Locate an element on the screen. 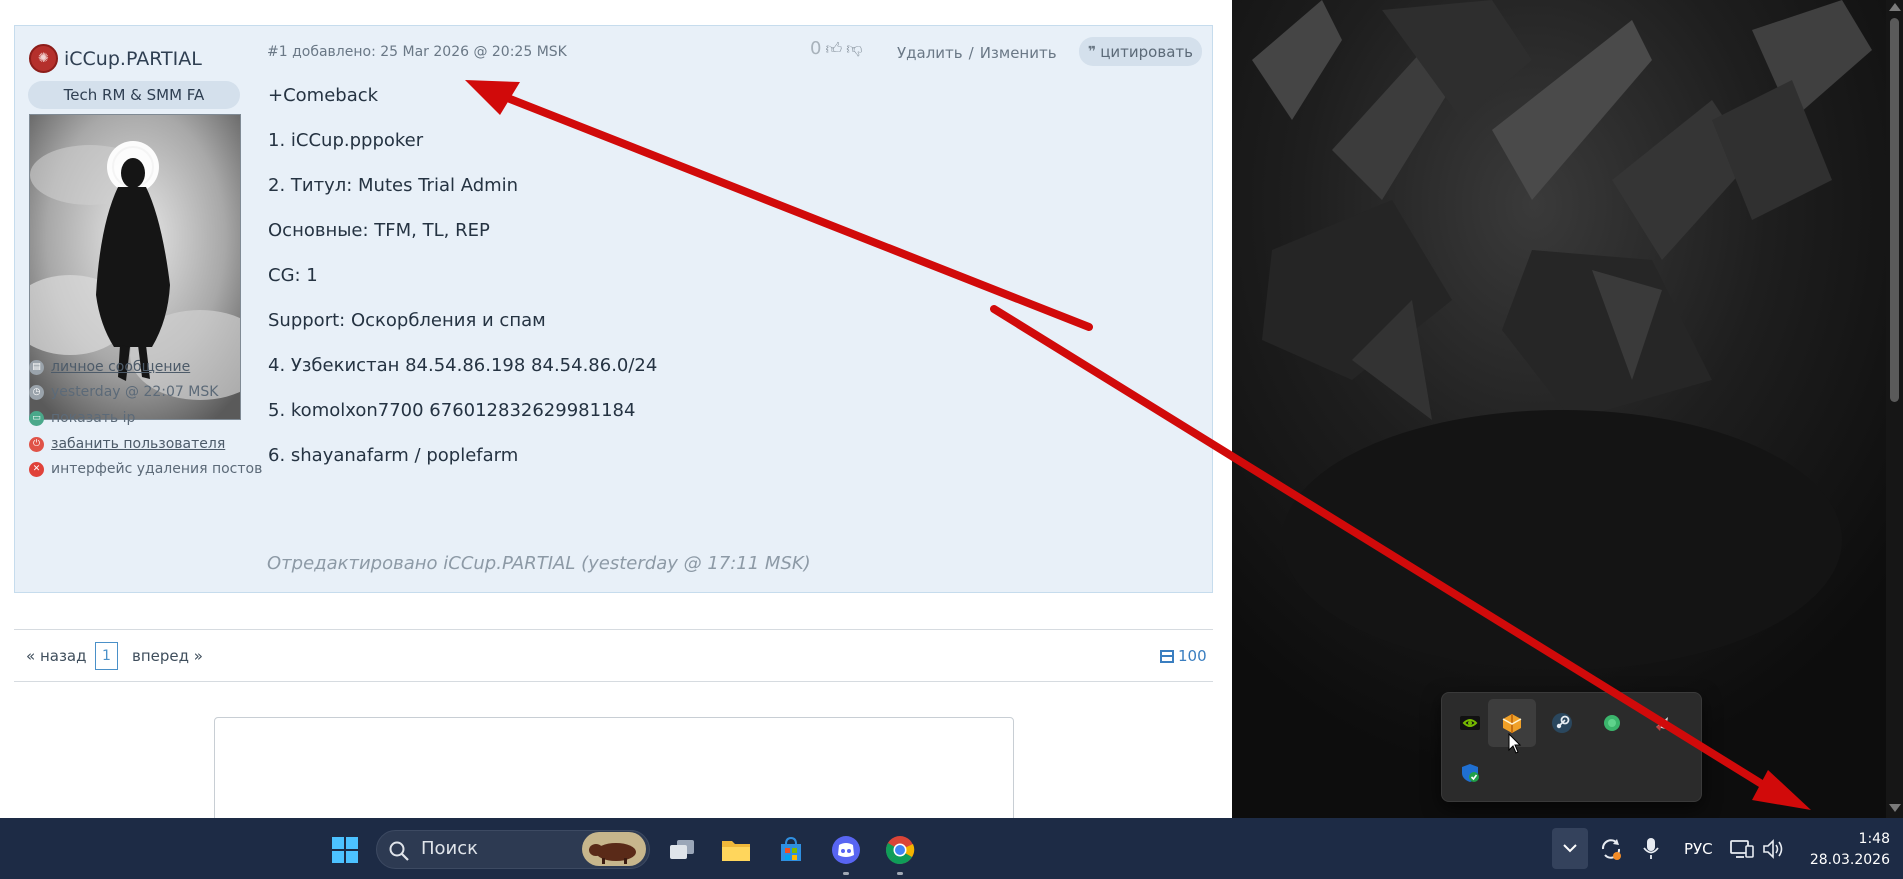 The height and width of the screenshot is (879, 1903). tray-overflow-flyout is located at coordinates (1571, 747).